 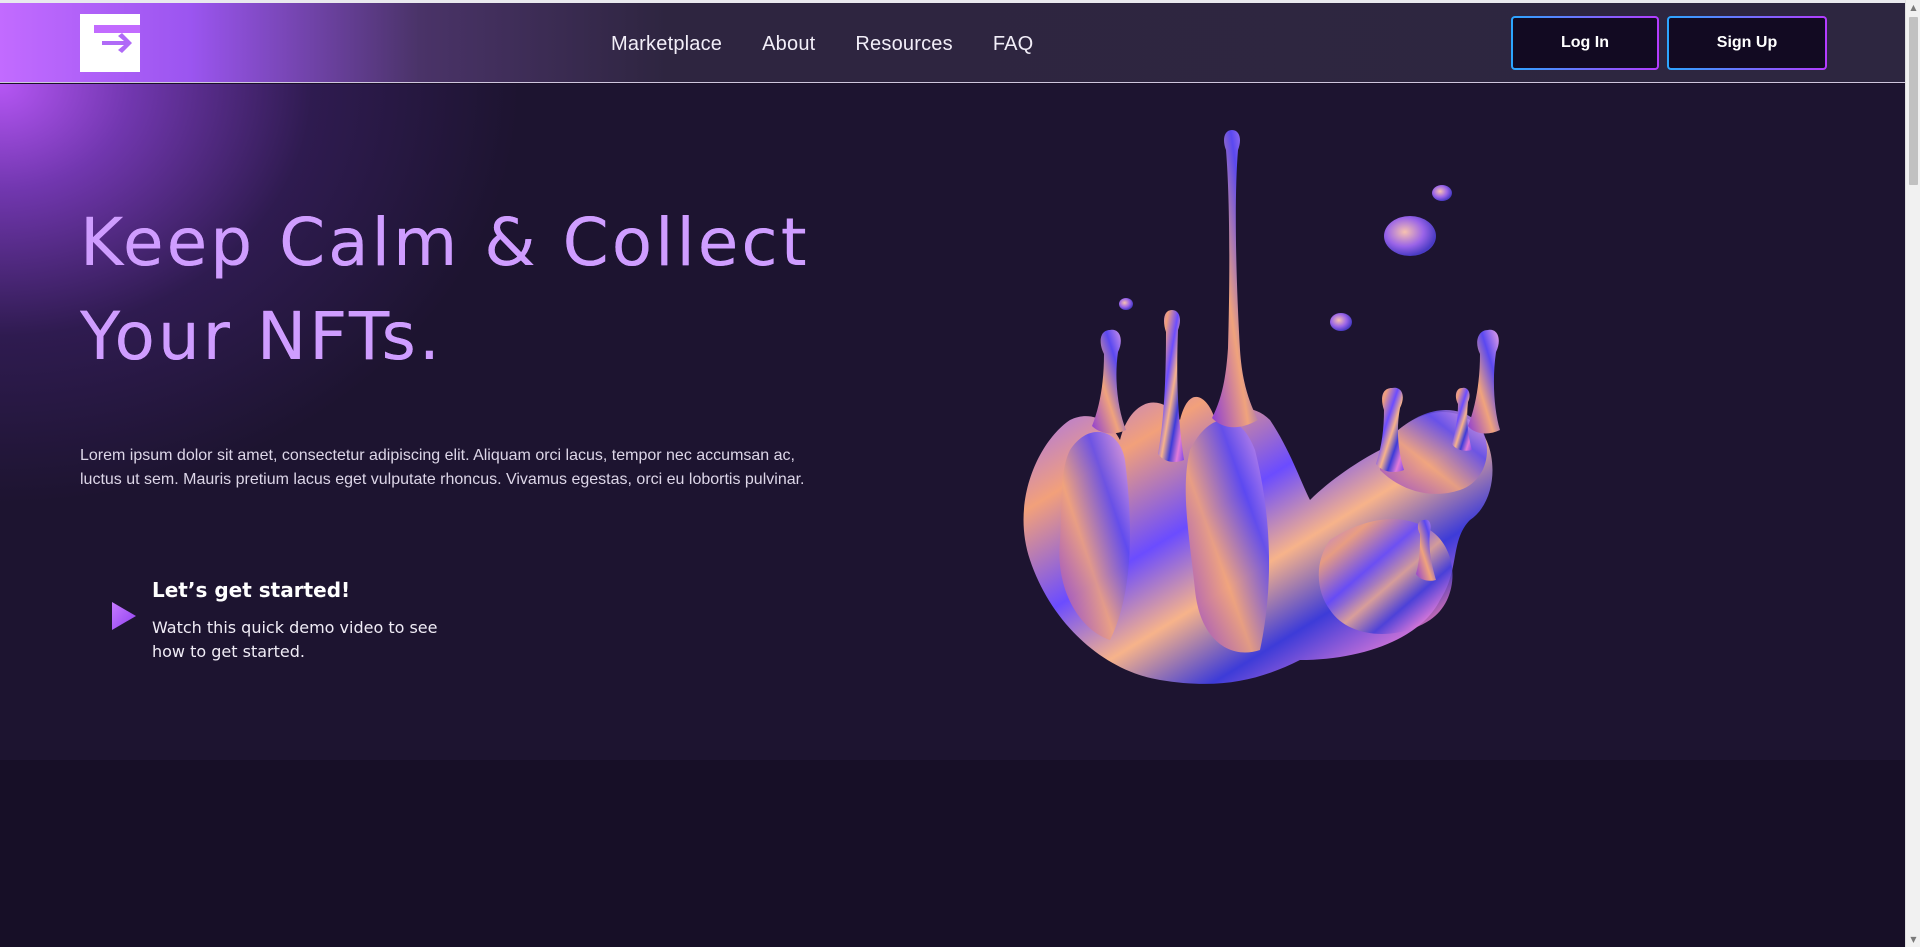 What do you see at coordinates (1913, 7) in the screenshot?
I see `scroll-up-arrow-icon: ▲` at bounding box center [1913, 7].